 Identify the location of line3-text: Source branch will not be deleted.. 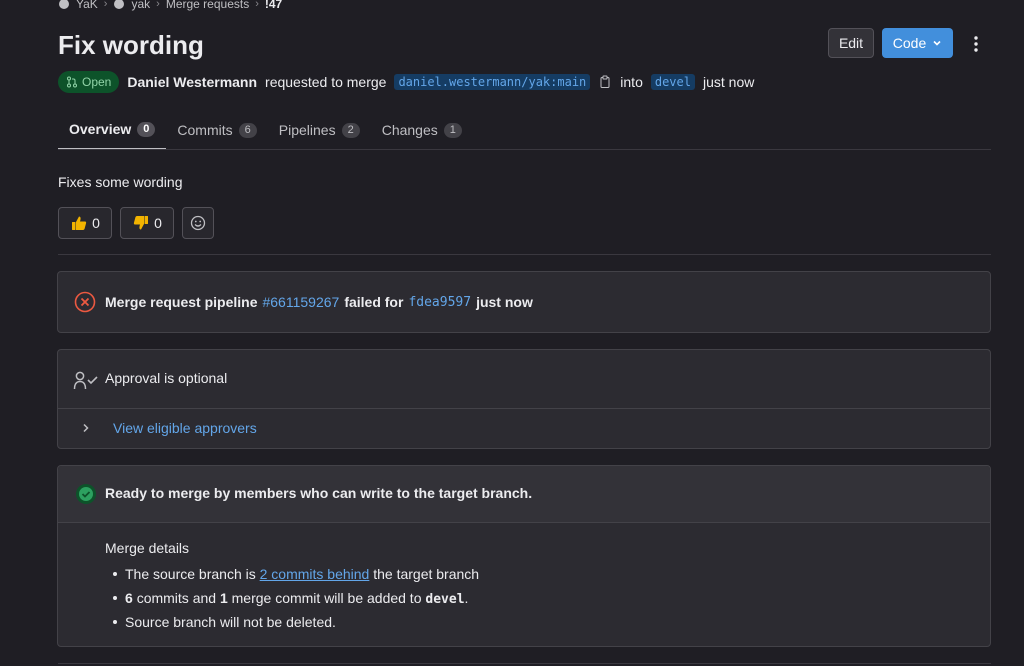
(230, 622).